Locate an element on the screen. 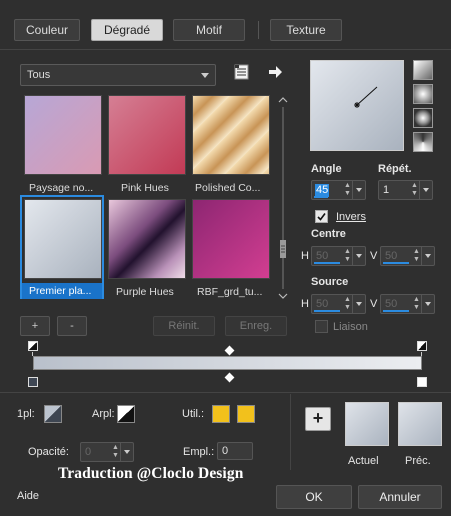 Image resolution: width=451 pixels, height=516 pixels. foreground-stop-swatch is located at coordinates (53, 414).